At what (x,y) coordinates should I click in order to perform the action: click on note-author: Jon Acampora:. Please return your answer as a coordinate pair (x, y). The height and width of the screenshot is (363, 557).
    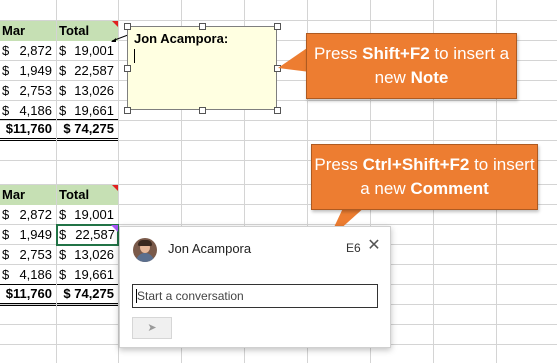
    Looking at the image, I should click on (181, 38).